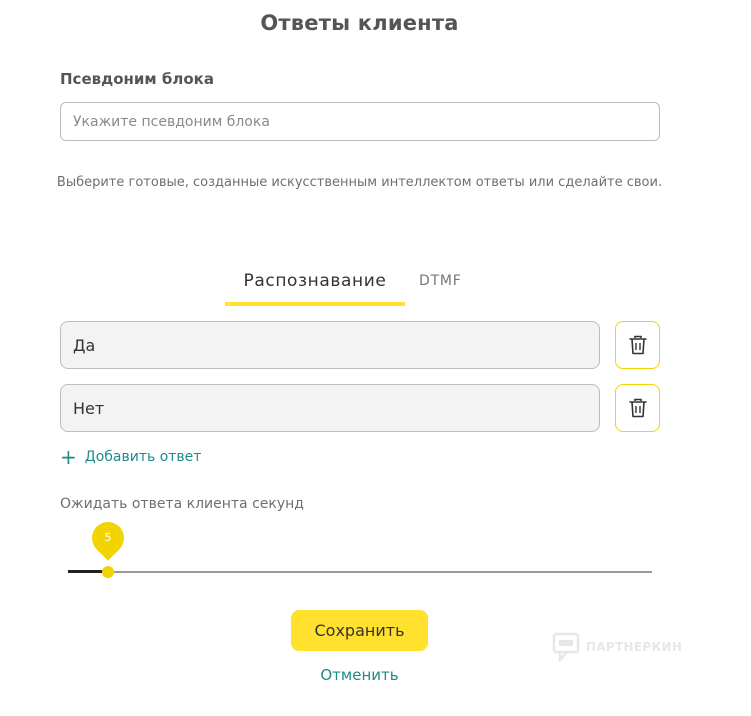  Describe the element at coordinates (359, 675) in the screenshot. I see `cancel-link: Отменить` at that location.